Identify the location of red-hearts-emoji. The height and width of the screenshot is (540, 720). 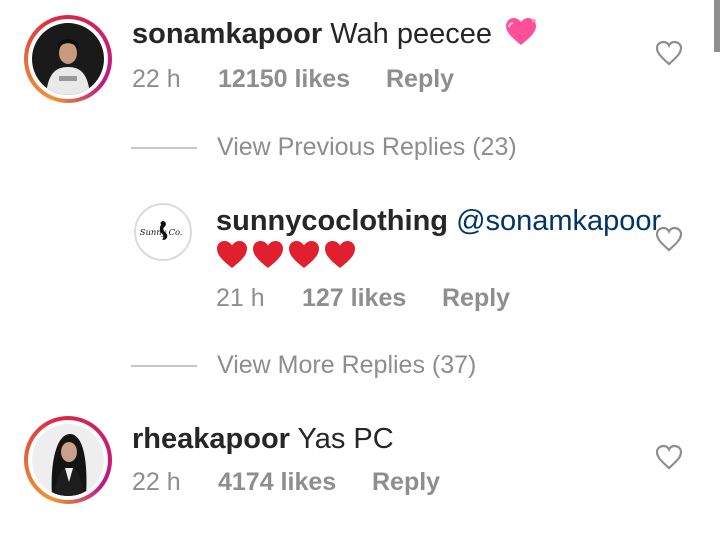
(286, 254).